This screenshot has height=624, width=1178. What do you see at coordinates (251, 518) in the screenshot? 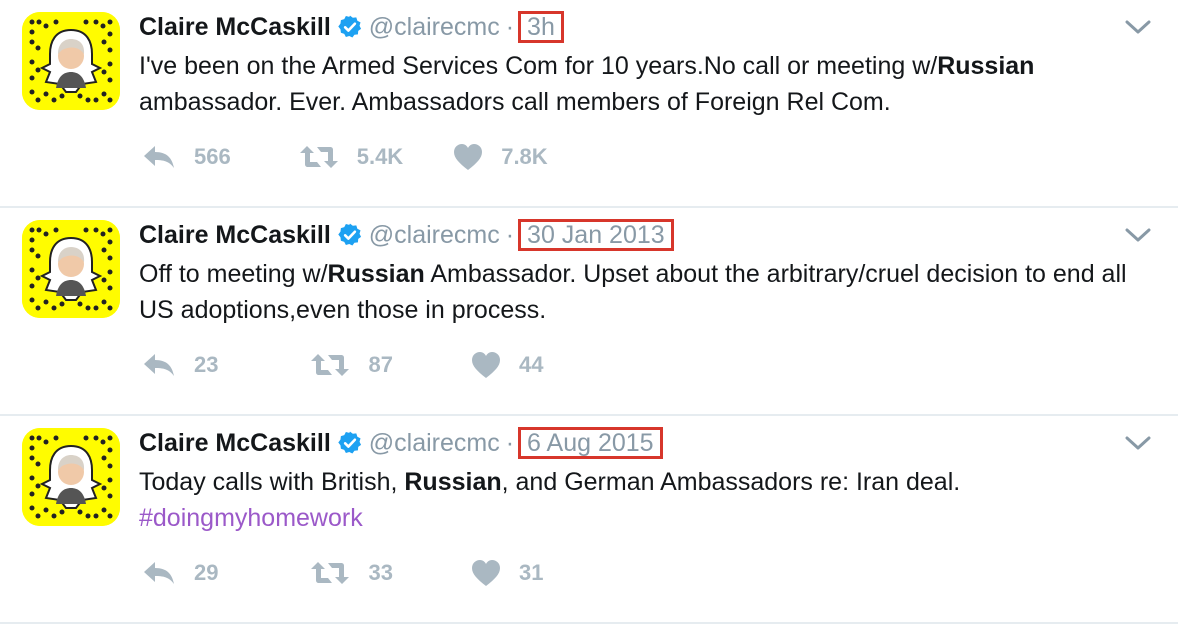
I see `hashtag-link: #doingmyhomework` at bounding box center [251, 518].